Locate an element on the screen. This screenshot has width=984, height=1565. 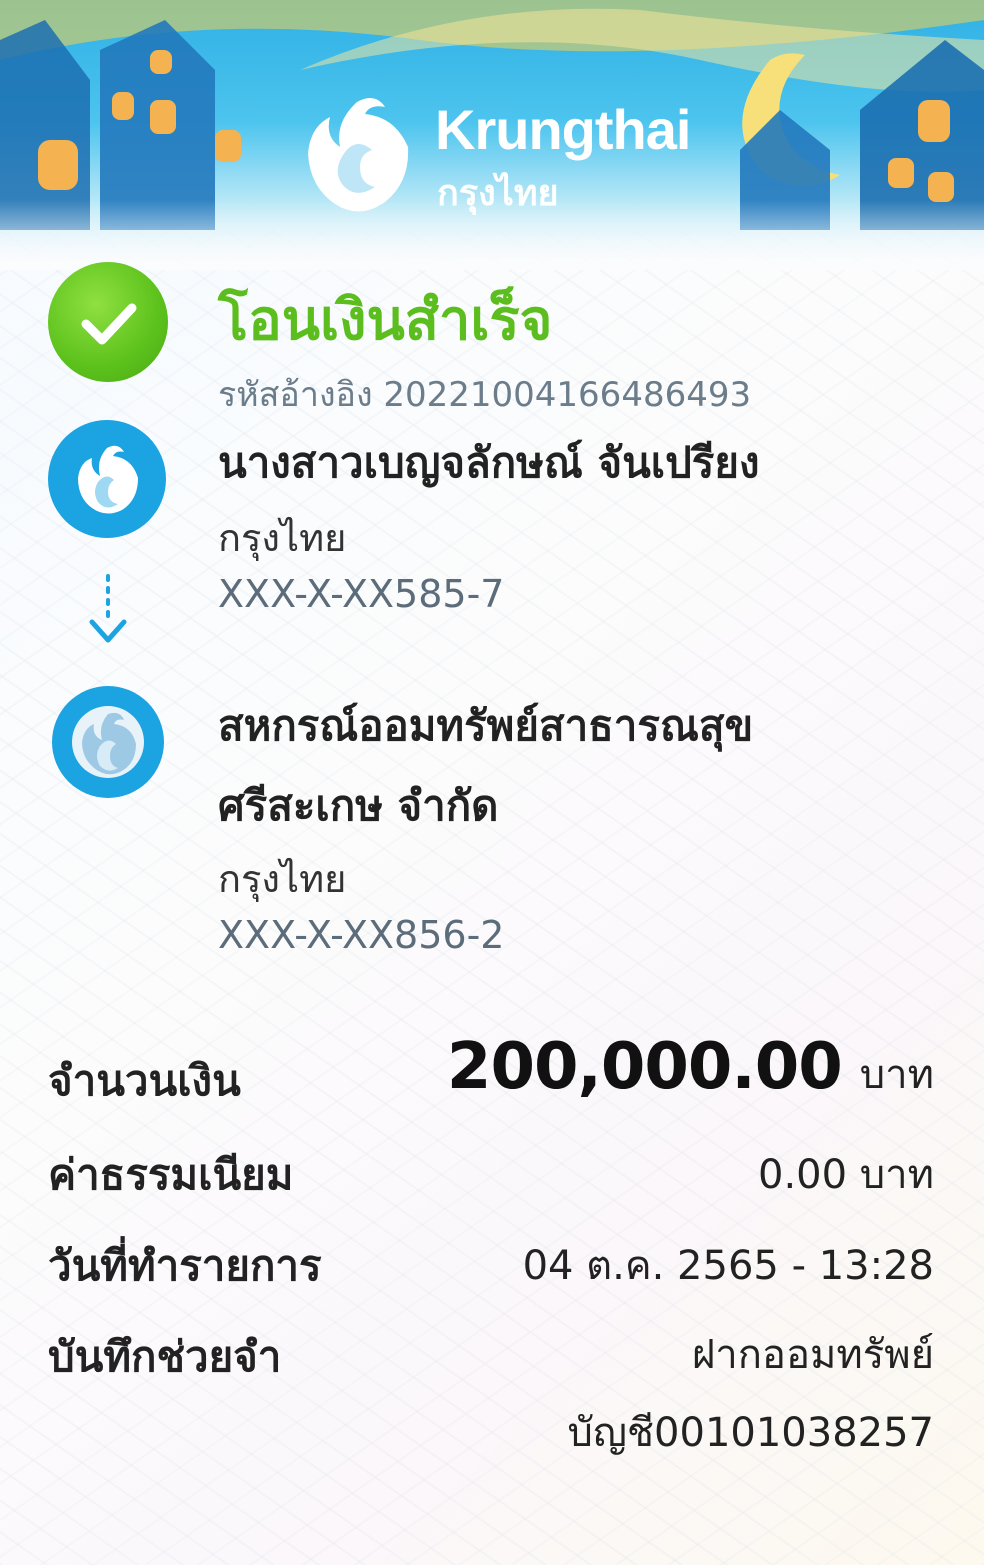
amount-value: 200,000.00 is located at coordinates (644, 1067).